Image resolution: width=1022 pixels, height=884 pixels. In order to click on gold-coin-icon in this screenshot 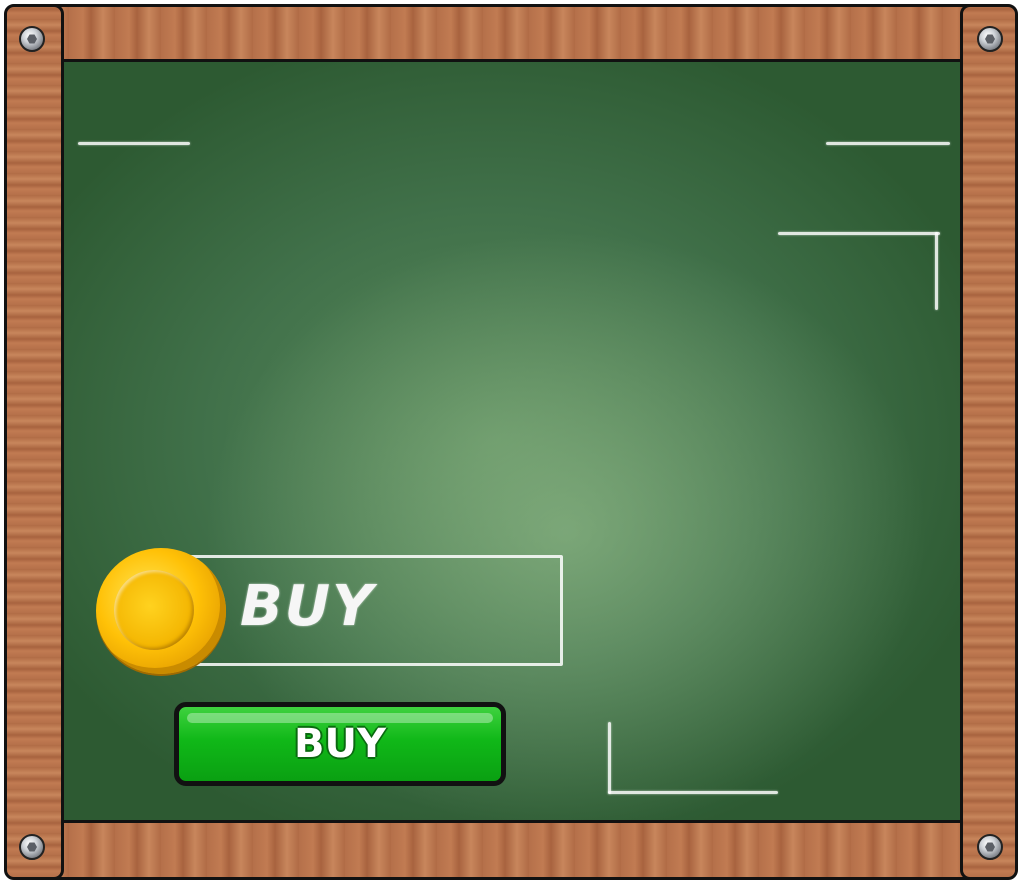, I will do `click(161, 611)`.